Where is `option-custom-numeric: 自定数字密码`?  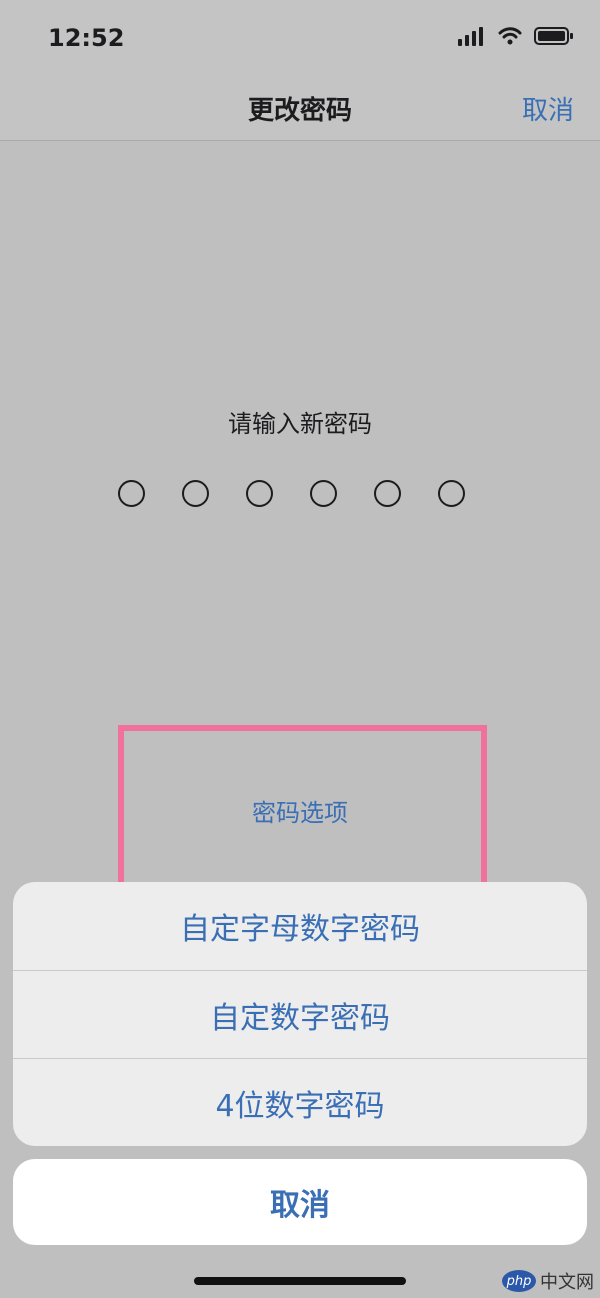 option-custom-numeric: 自定数字密码 is located at coordinates (300, 1014).